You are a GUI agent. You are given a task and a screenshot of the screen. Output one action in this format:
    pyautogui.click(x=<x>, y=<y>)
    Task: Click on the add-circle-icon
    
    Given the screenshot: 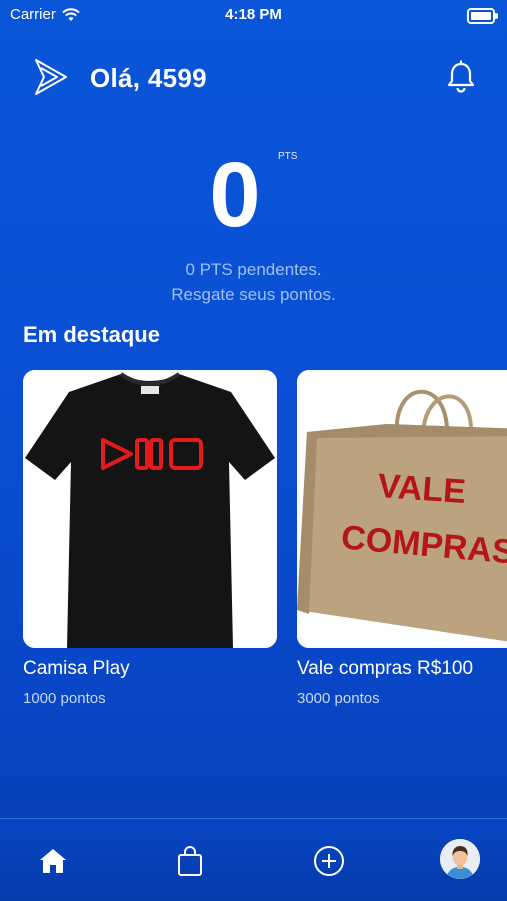 What is the action you would take?
    pyautogui.click(x=329, y=861)
    